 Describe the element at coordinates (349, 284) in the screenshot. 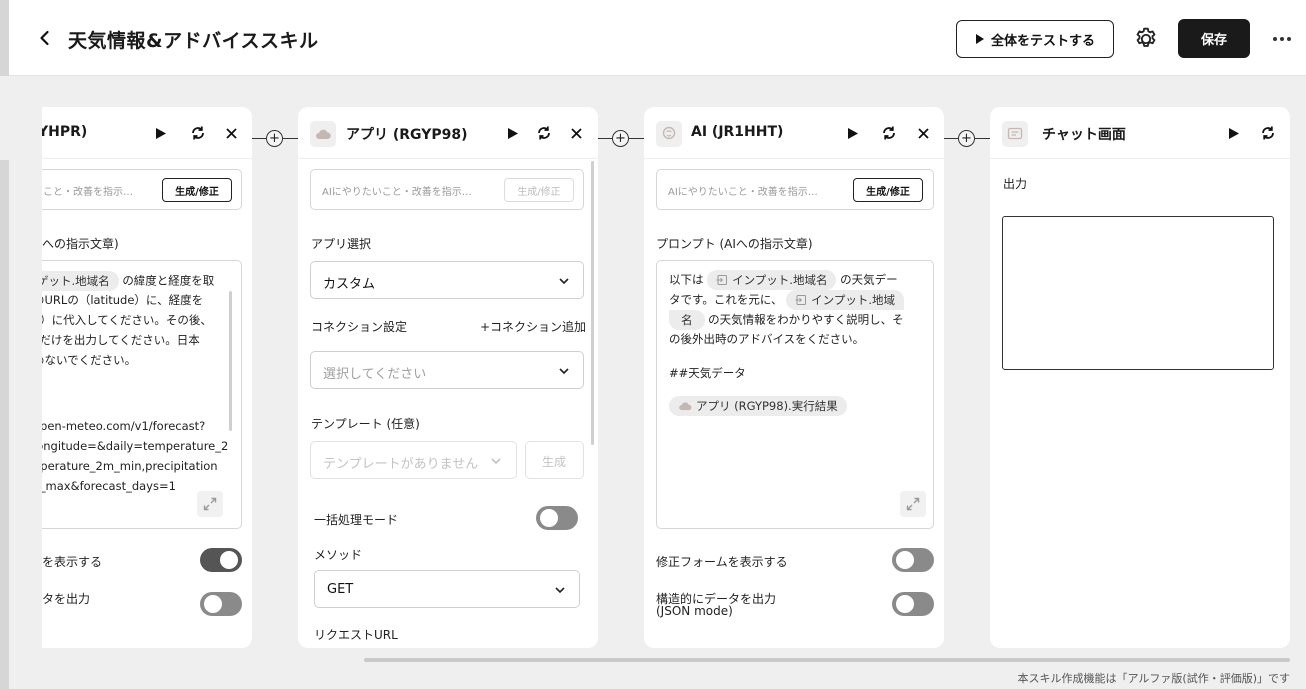

I see `app-select-value: カスタム` at that location.